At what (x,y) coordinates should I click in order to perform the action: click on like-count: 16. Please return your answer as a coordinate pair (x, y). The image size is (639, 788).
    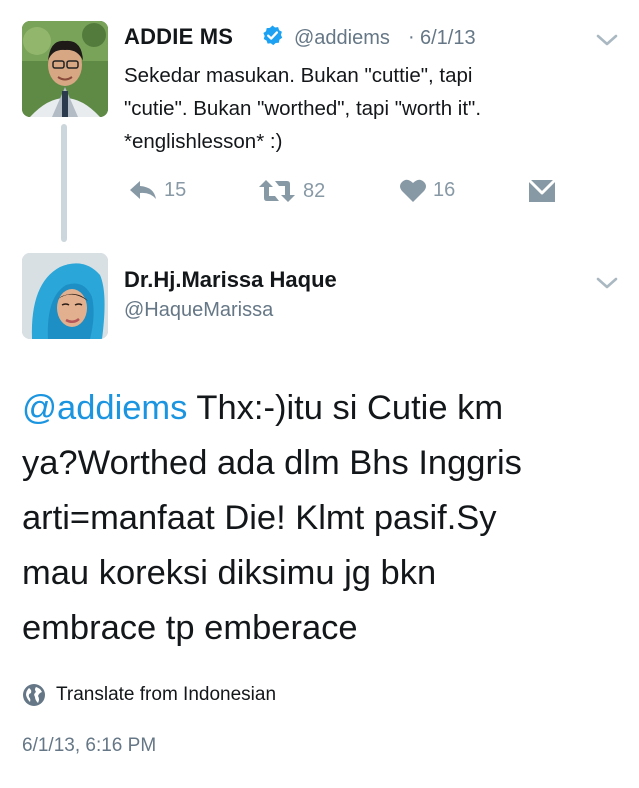
    Looking at the image, I should click on (444, 190).